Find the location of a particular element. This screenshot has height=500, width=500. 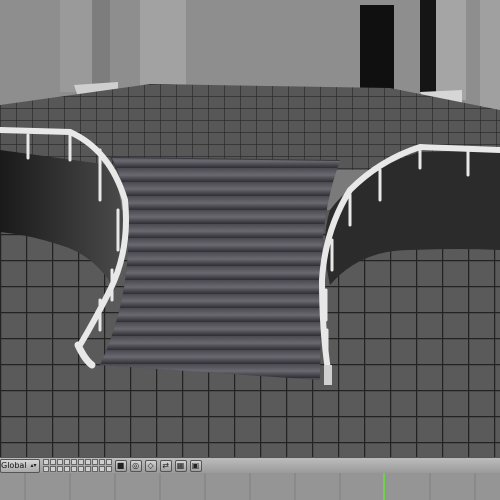

transform-orientation-value: Global is located at coordinates (14, 465).